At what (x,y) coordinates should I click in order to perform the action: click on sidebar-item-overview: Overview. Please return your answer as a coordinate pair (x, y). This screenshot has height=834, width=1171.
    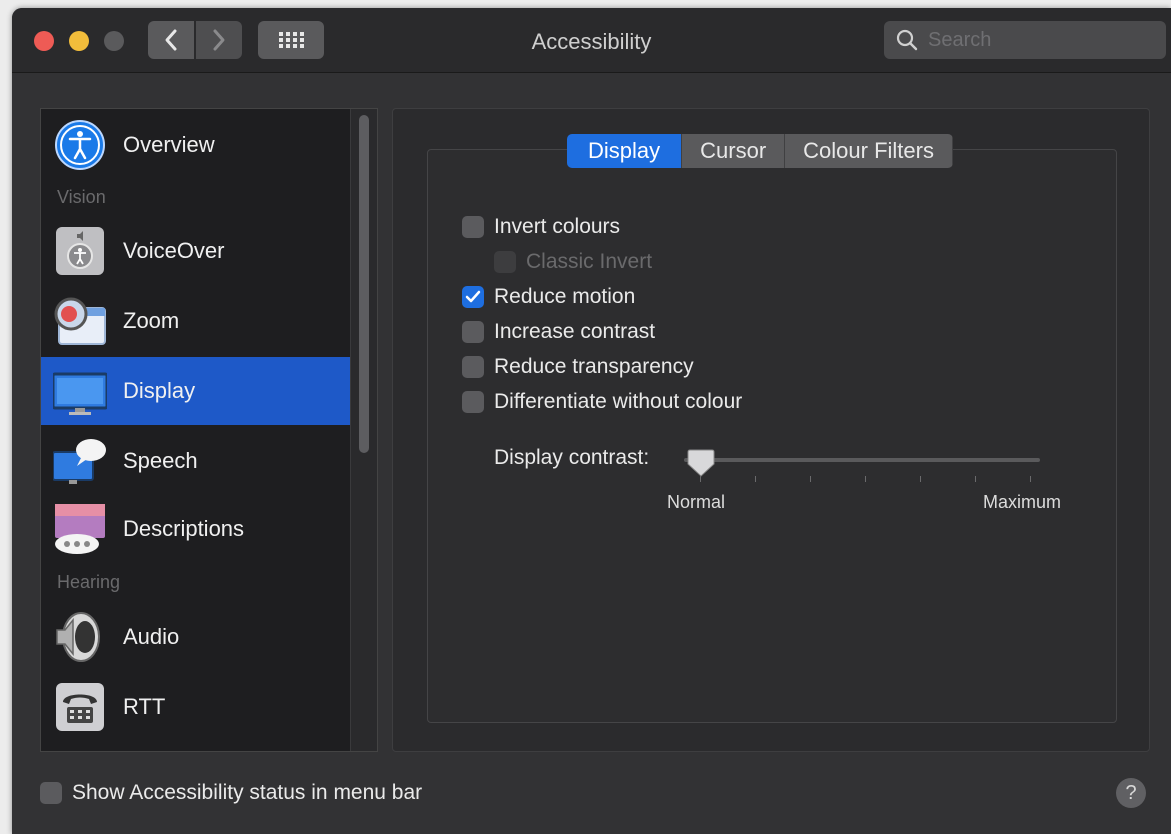
    Looking at the image, I should click on (196, 145).